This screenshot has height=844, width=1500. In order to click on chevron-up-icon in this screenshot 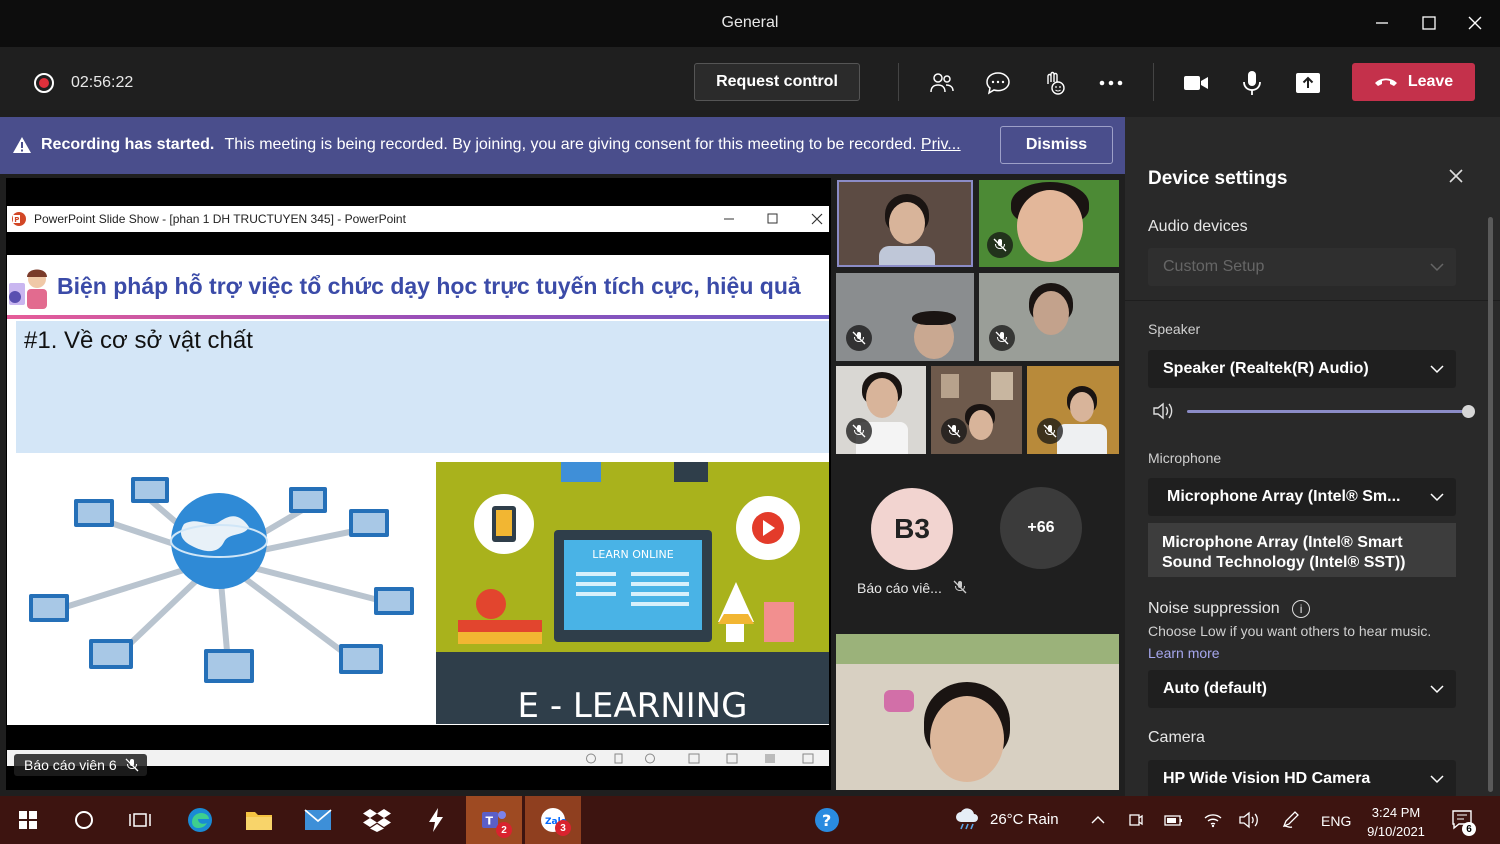, I will do `click(1098, 820)`.